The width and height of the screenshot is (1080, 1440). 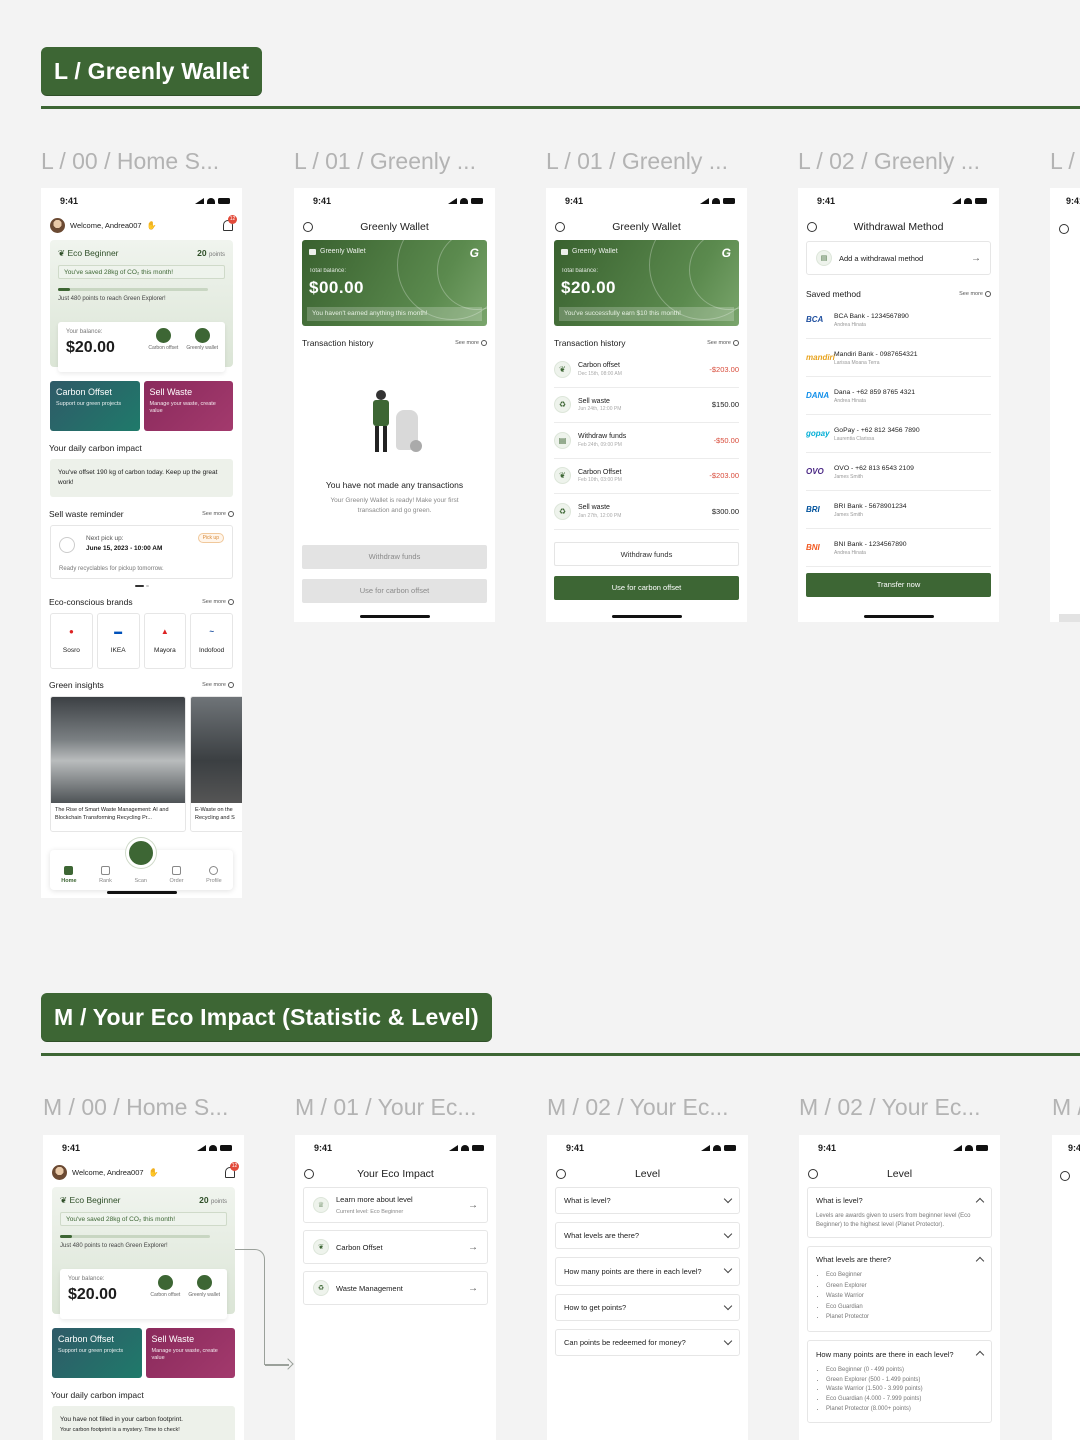 I want to click on brand-ikea: ▬ IKEA, so click(x=118, y=641).